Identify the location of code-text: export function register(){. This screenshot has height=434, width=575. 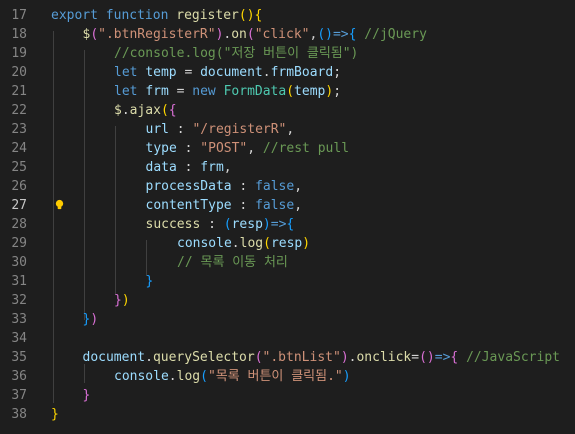
(156, 15).